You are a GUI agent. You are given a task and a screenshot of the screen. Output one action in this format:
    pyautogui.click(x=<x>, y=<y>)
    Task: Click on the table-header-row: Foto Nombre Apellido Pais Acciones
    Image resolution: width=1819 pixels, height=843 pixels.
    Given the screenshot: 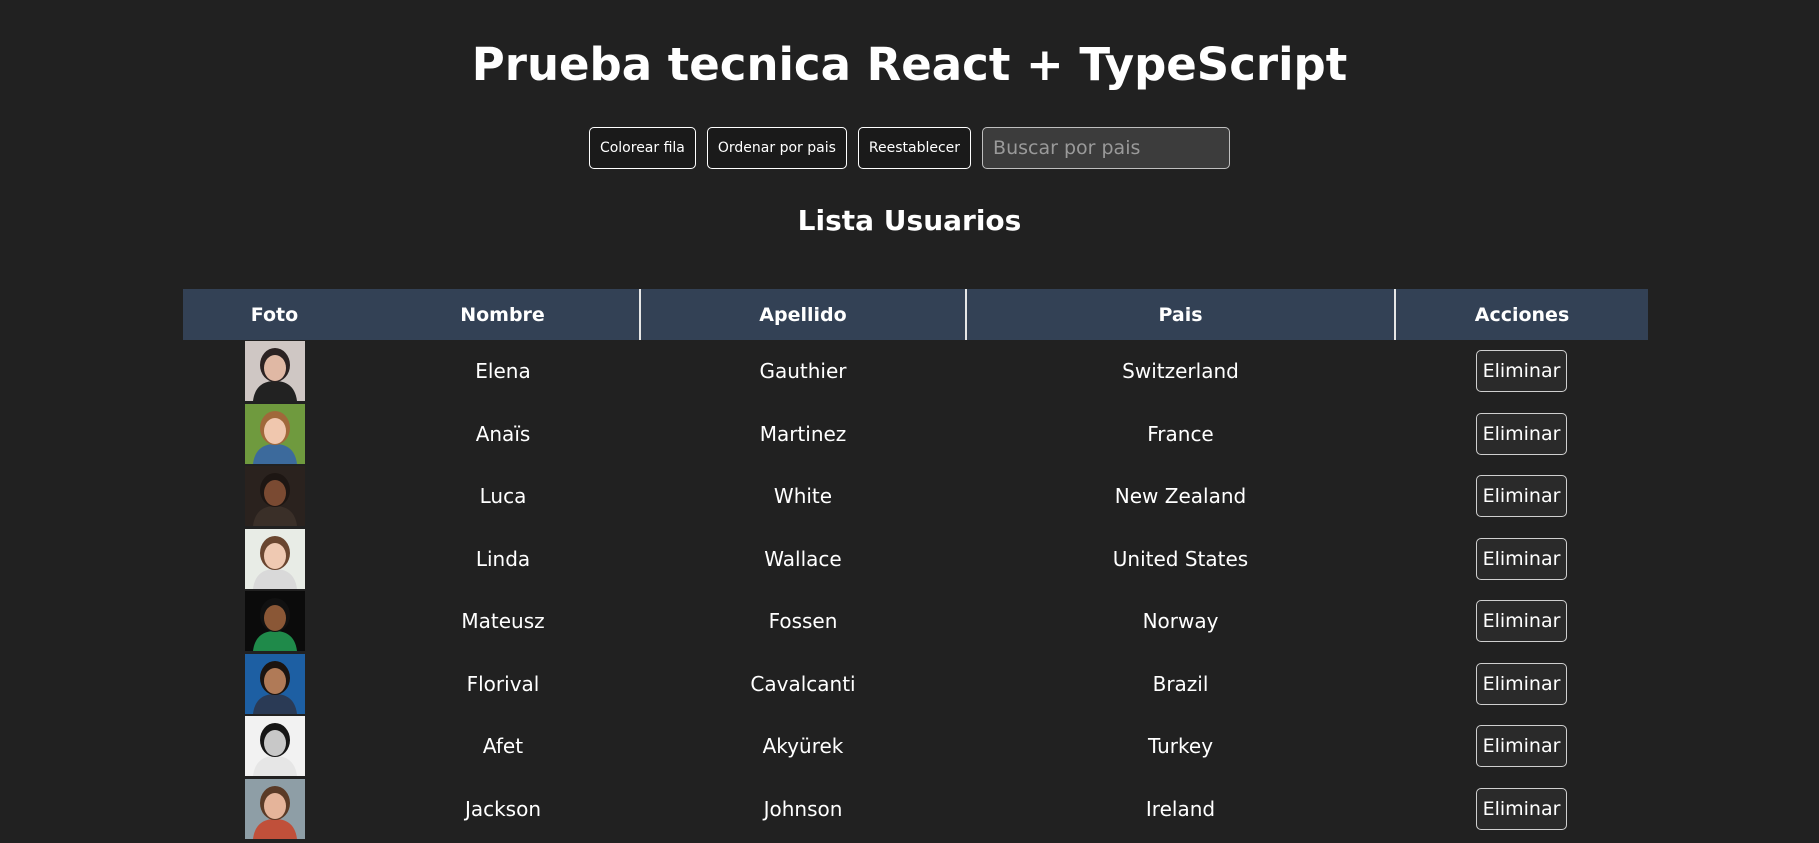 What is the action you would take?
    pyautogui.click(x=915, y=314)
    